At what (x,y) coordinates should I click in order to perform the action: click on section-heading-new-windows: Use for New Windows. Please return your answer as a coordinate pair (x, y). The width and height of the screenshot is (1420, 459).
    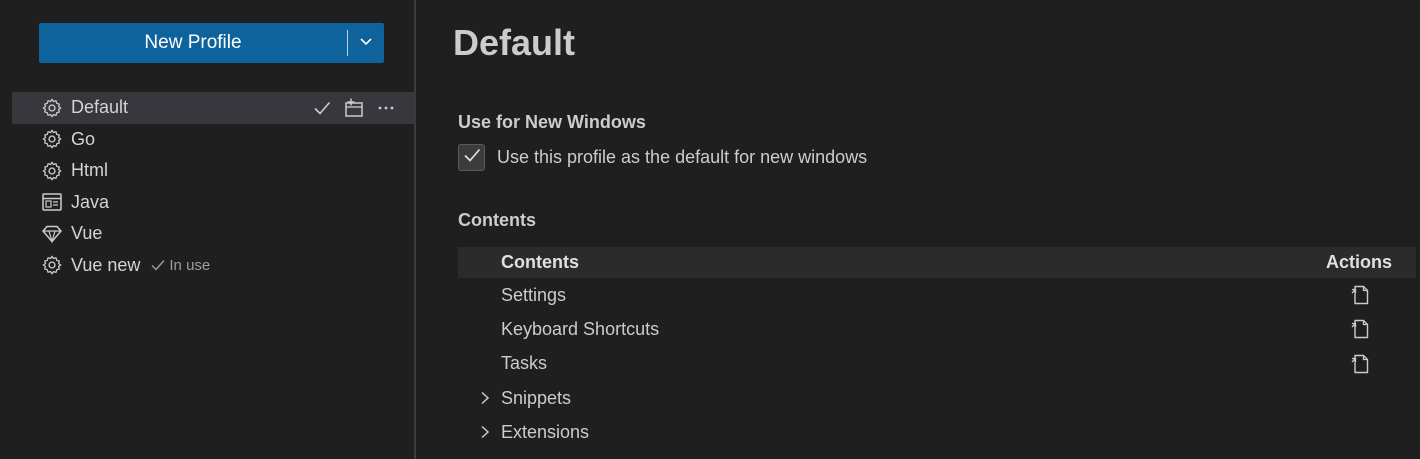
    Looking at the image, I should click on (552, 122).